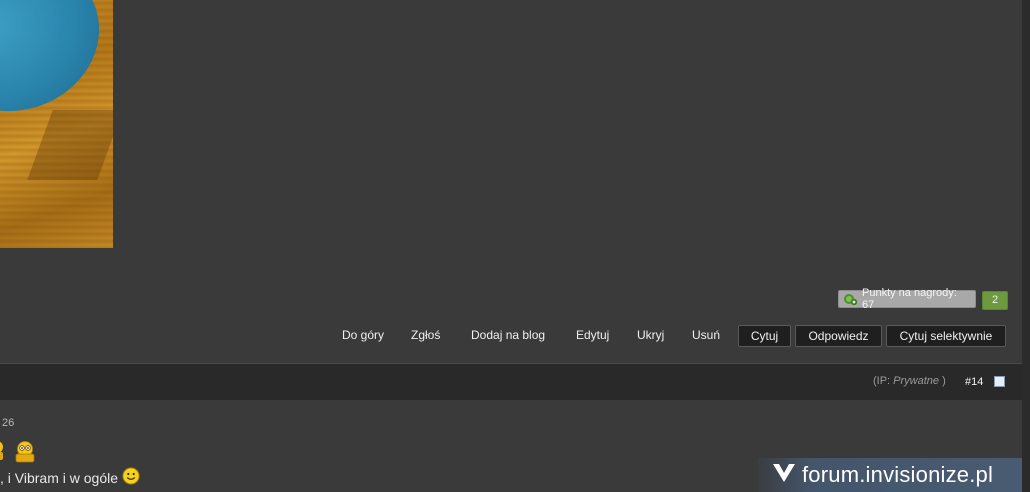 This screenshot has height=492, width=1030. What do you see at coordinates (909, 299) in the screenshot?
I see `reward-points-label: Punkty na nagrody: 67` at bounding box center [909, 299].